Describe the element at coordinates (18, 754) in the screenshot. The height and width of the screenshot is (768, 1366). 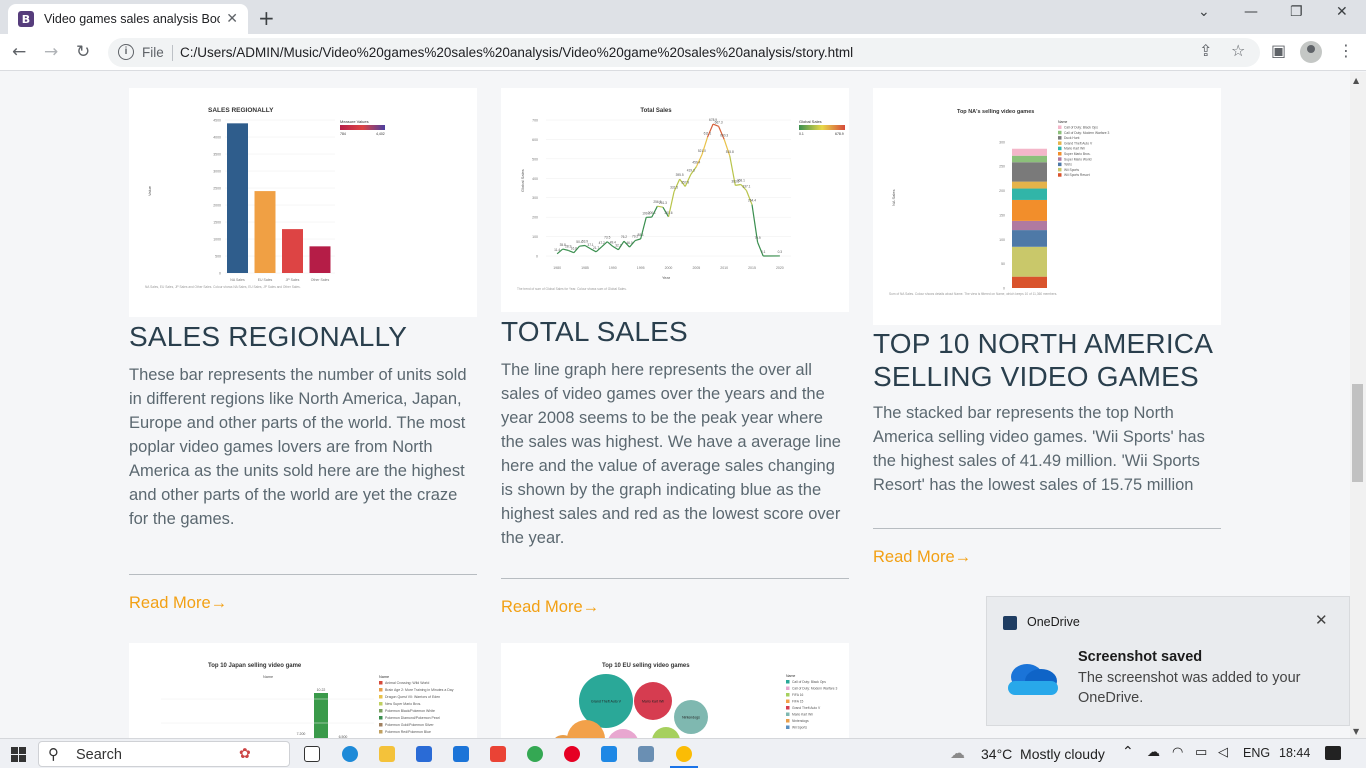
I see `windows-start-icon` at that location.